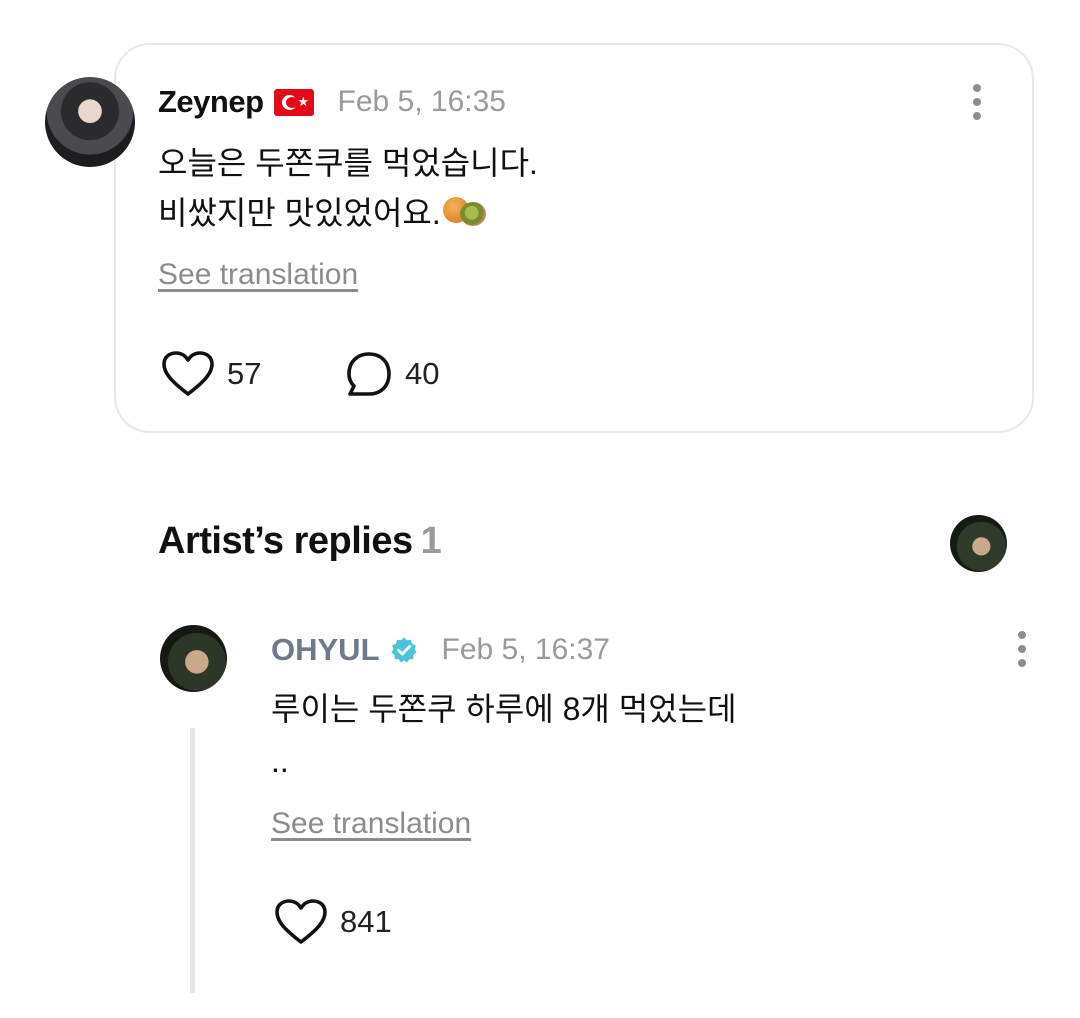 The image size is (1080, 1018). I want to click on like-count: 57, so click(244, 373).